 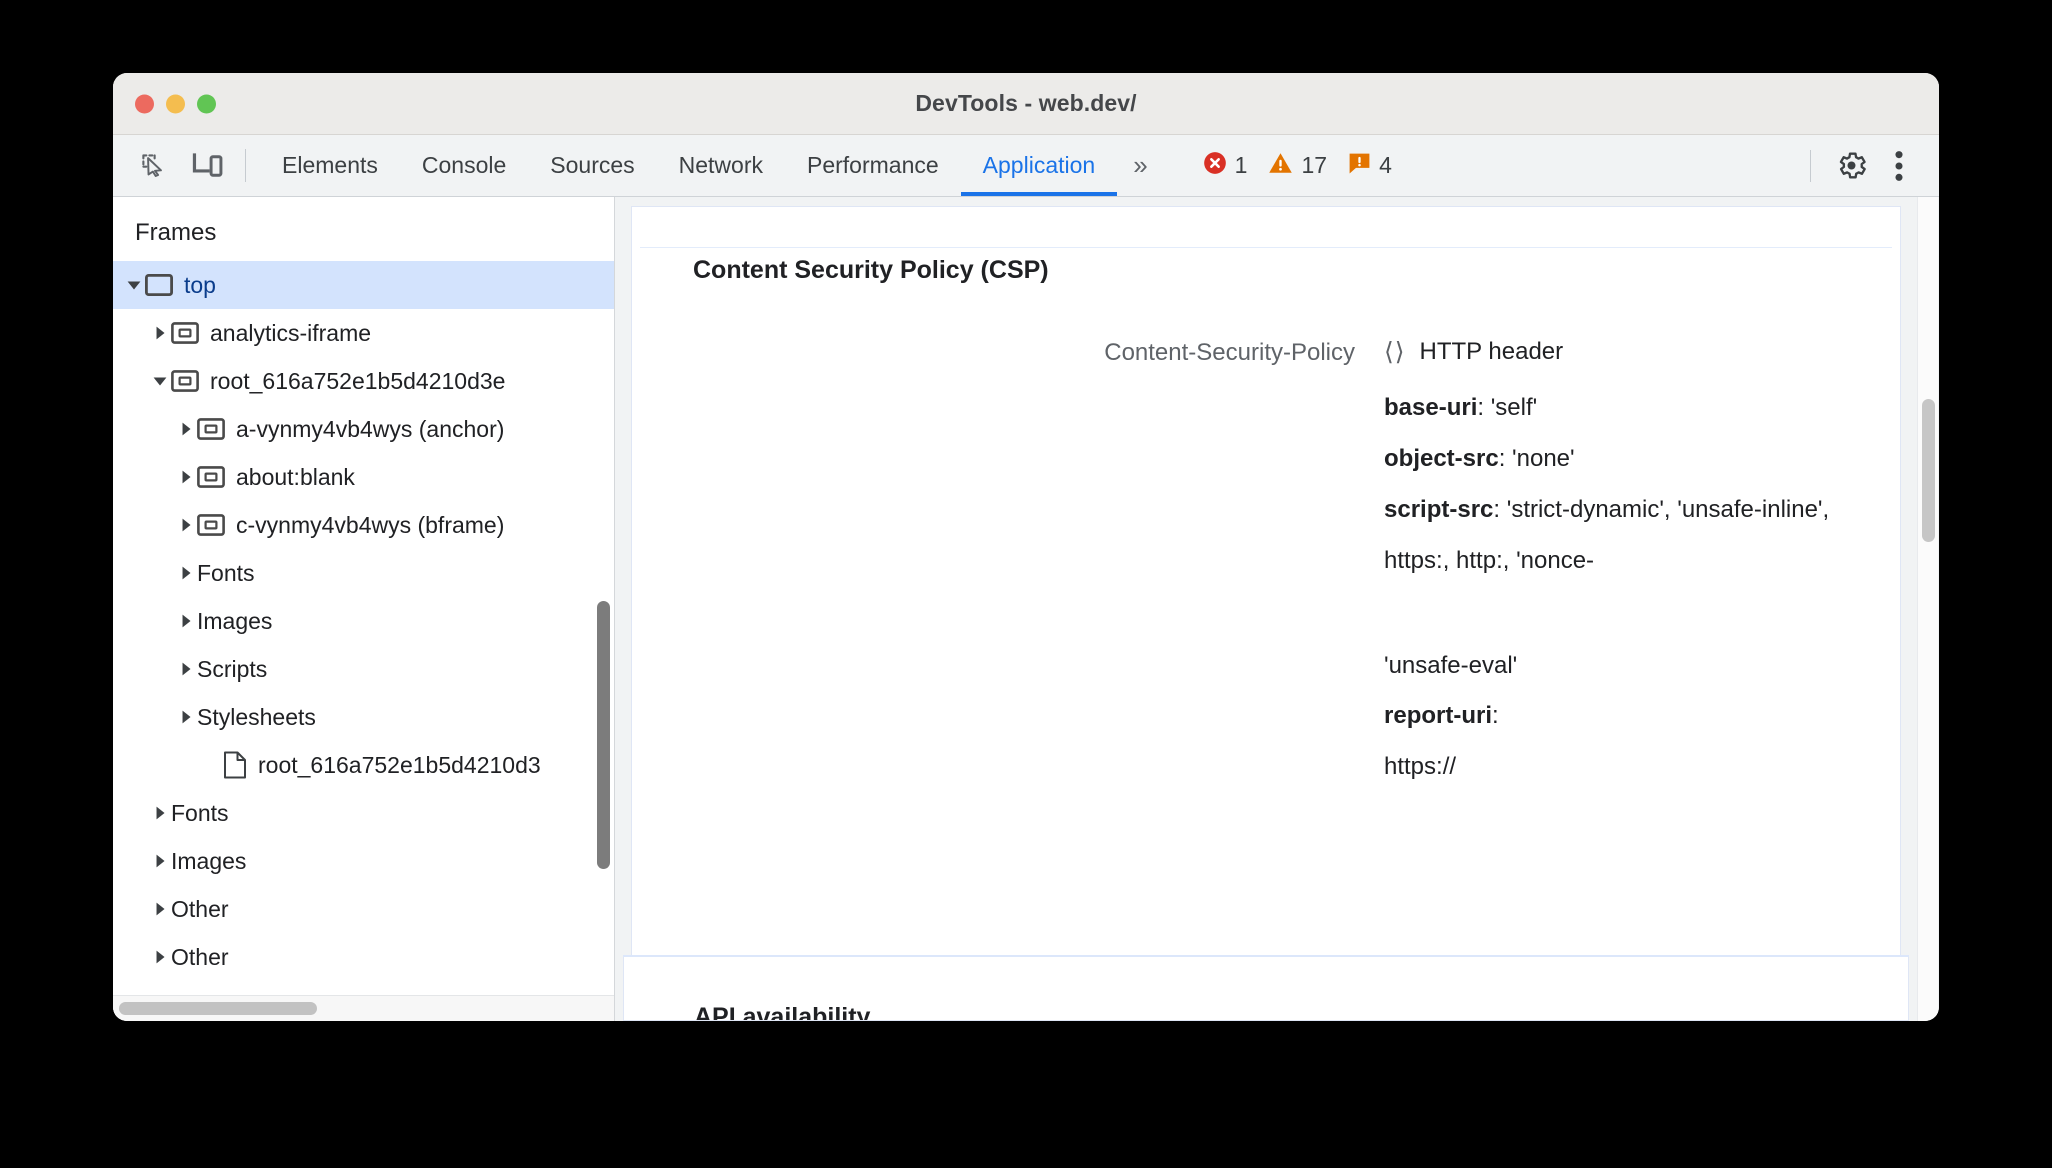 What do you see at coordinates (1927, 609) in the screenshot?
I see `main-vertical-scrollbar` at bounding box center [1927, 609].